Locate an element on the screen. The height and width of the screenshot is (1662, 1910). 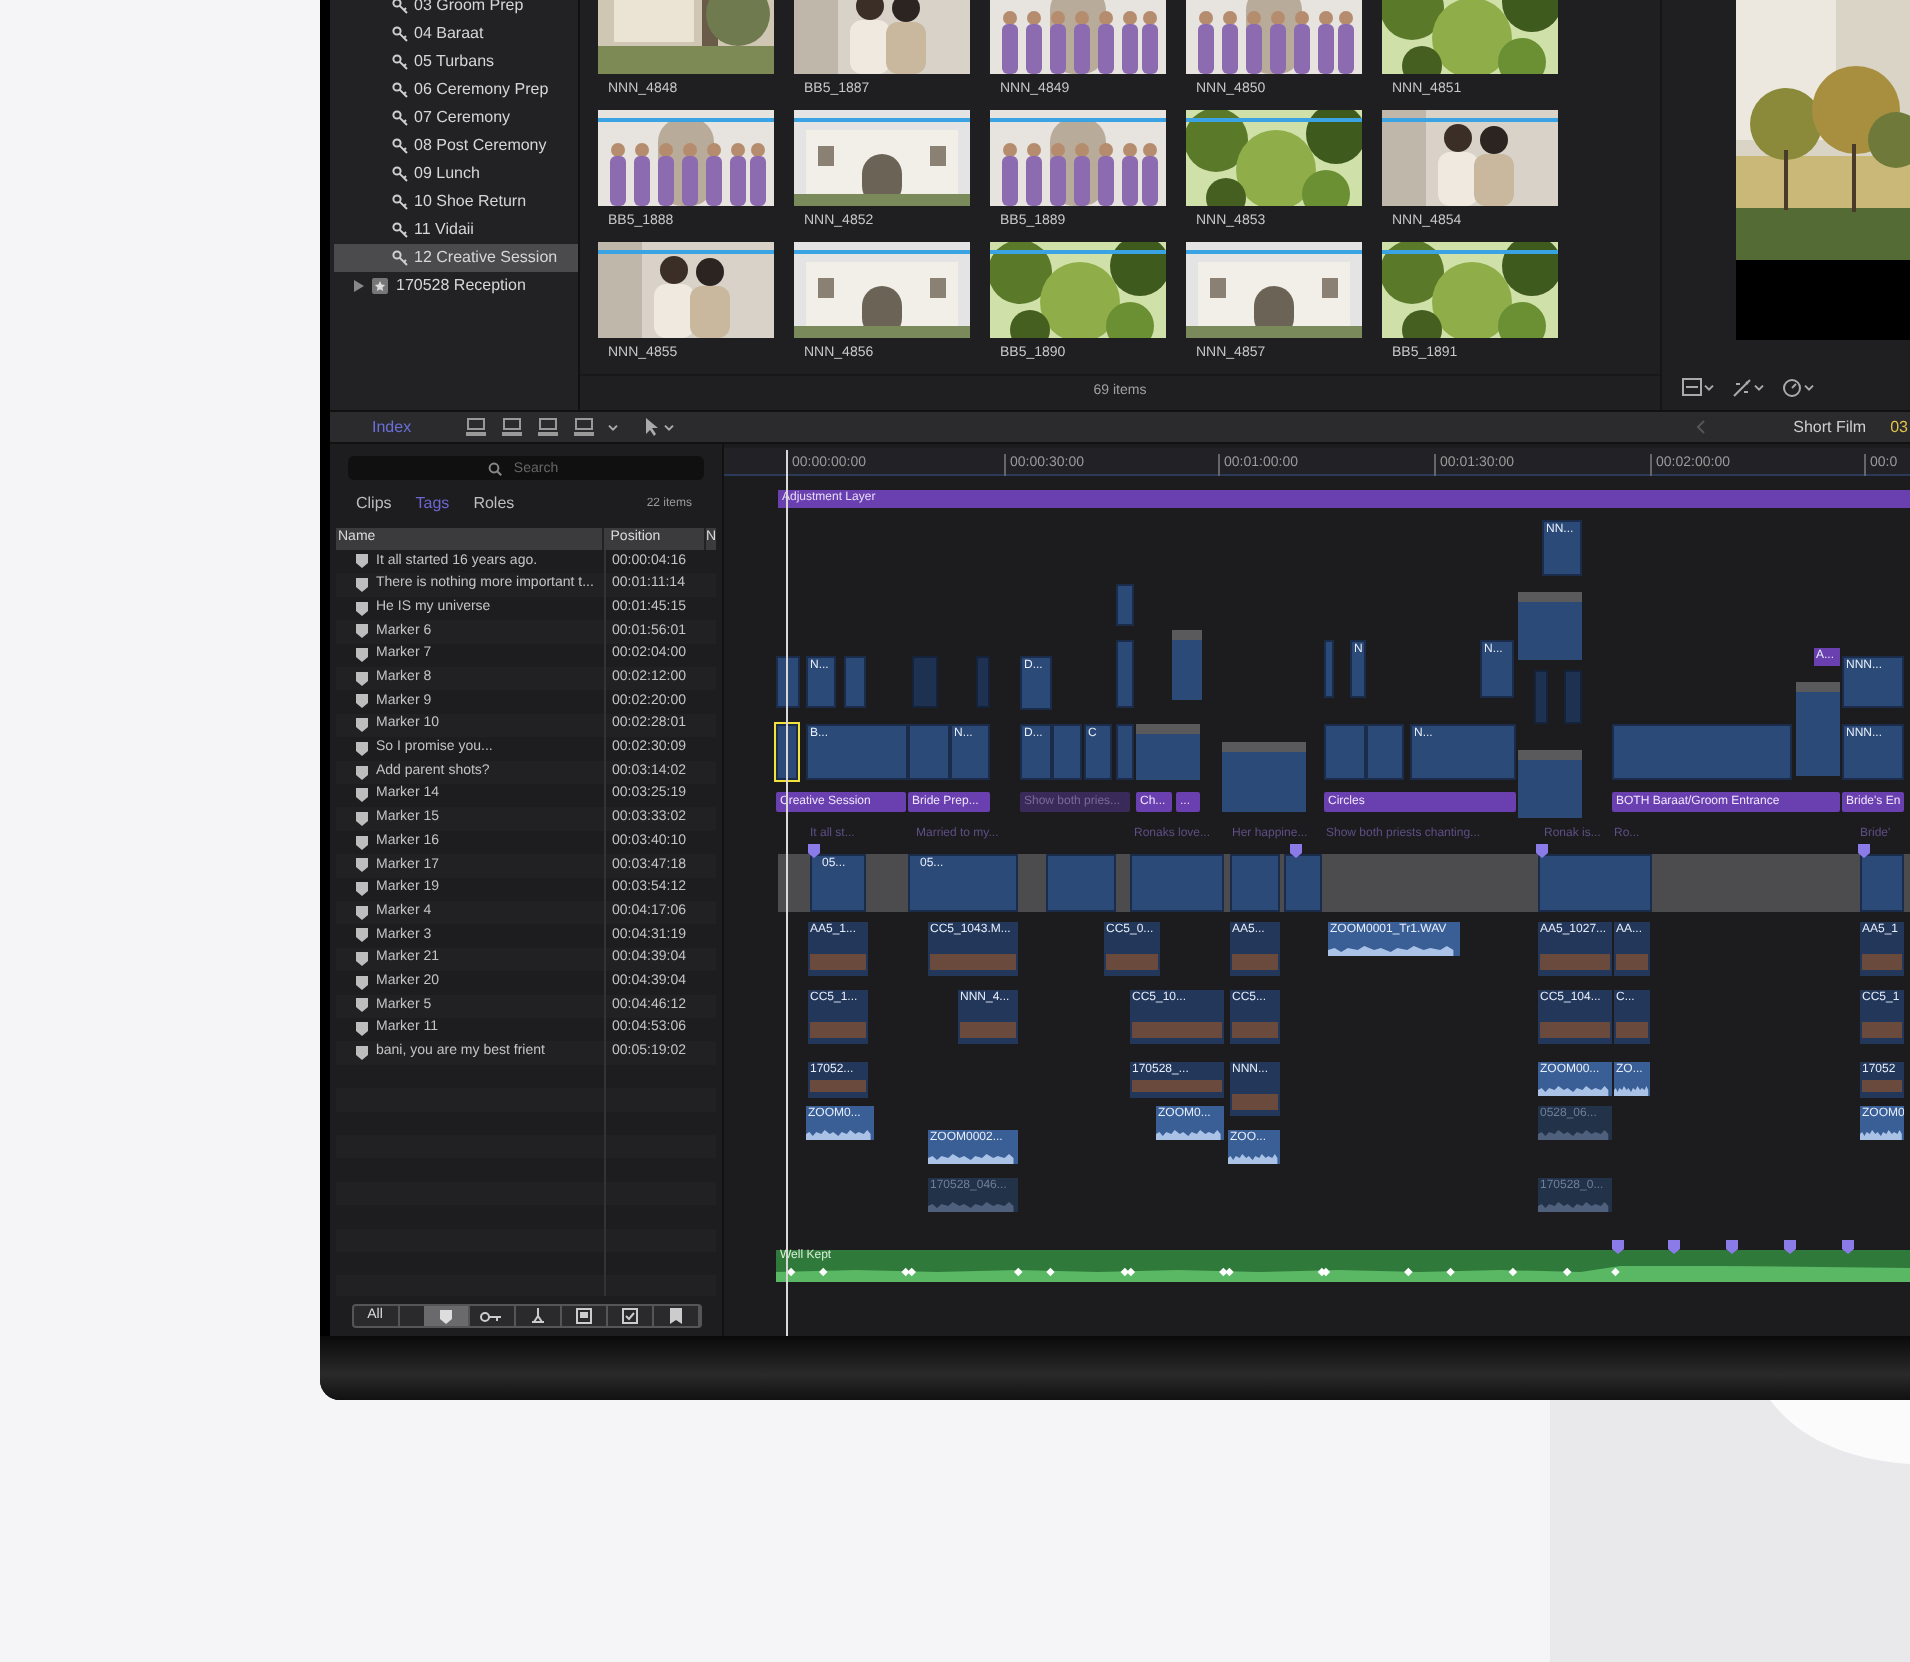
sidebar-item: 11 Vidaii is located at coordinates (456, 230).